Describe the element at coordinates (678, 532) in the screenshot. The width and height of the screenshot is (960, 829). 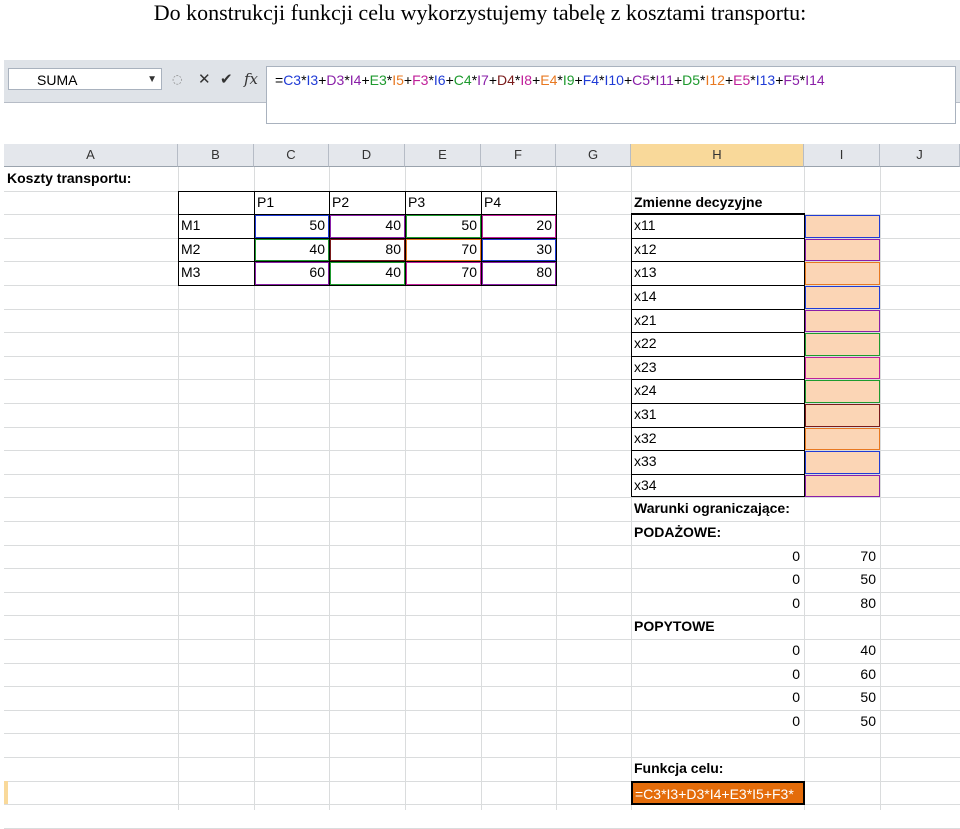
I see `supply-title: PODAŻOWE:` at that location.